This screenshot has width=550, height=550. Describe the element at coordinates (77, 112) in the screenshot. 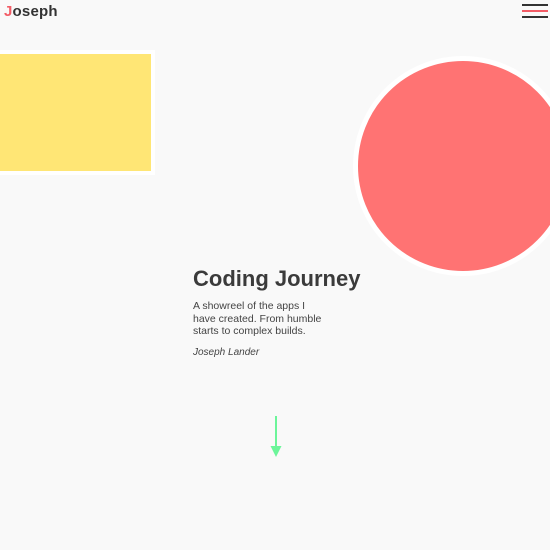

I see `decorative-yellow-rectangle` at that location.